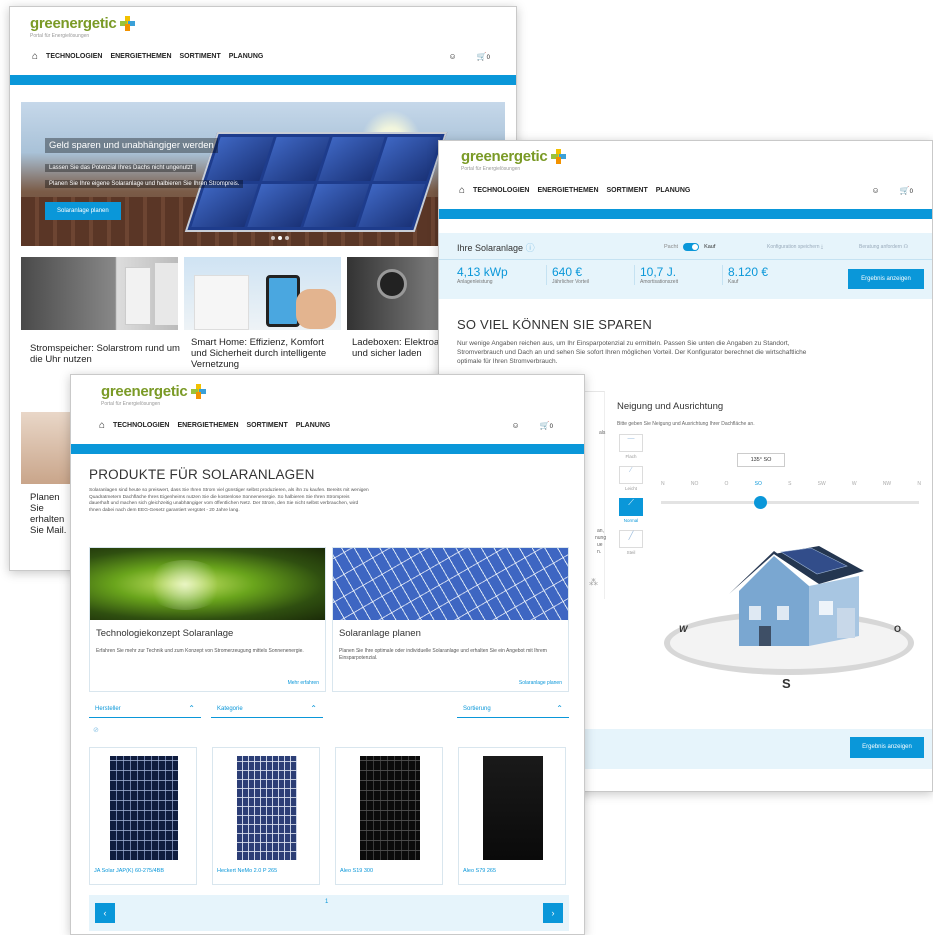  I want to click on teaser-link-planen: Solaranlage planen, so click(540, 683).